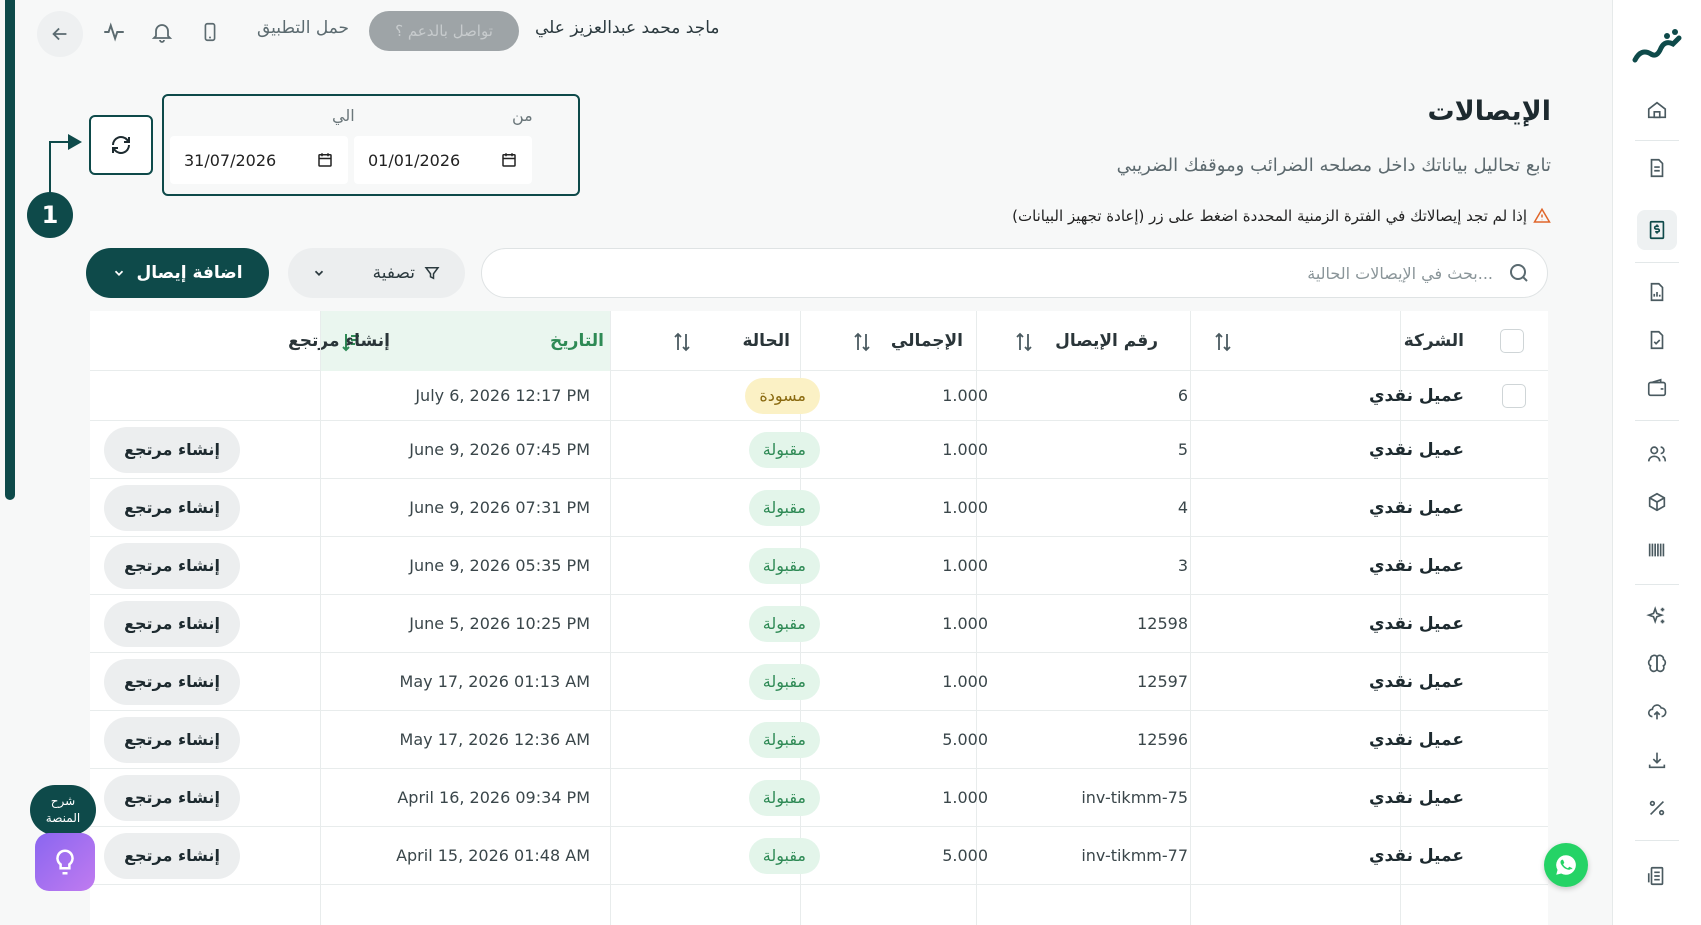 Image resolution: width=1701 pixels, height=925 pixels. Describe the element at coordinates (1657, 454) in the screenshot. I see `users-icon` at that location.